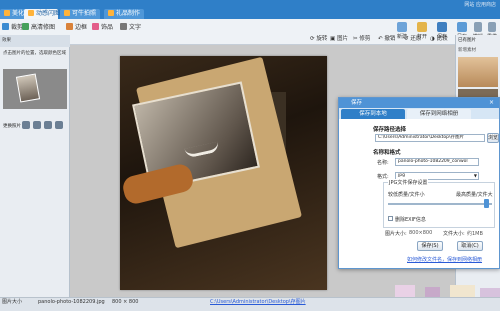  I want to click on text-icon, so click(123, 26).